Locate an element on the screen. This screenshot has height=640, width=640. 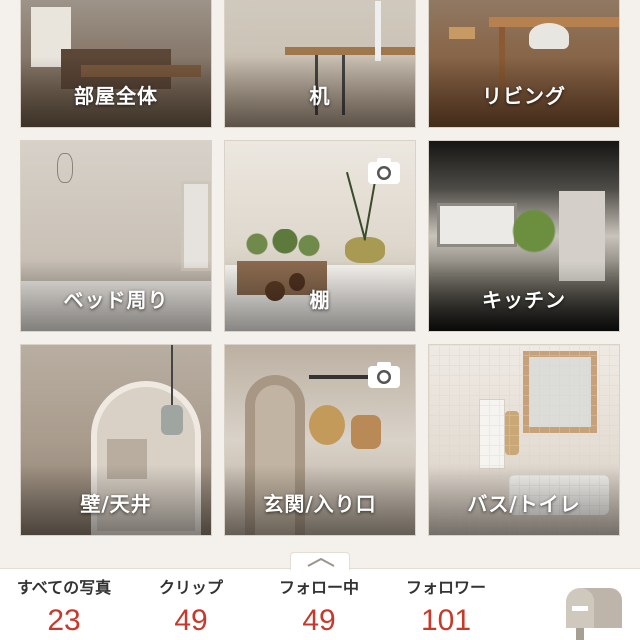
category-tile-bath-toilet: バス/トイレ is located at coordinates (524, 440).